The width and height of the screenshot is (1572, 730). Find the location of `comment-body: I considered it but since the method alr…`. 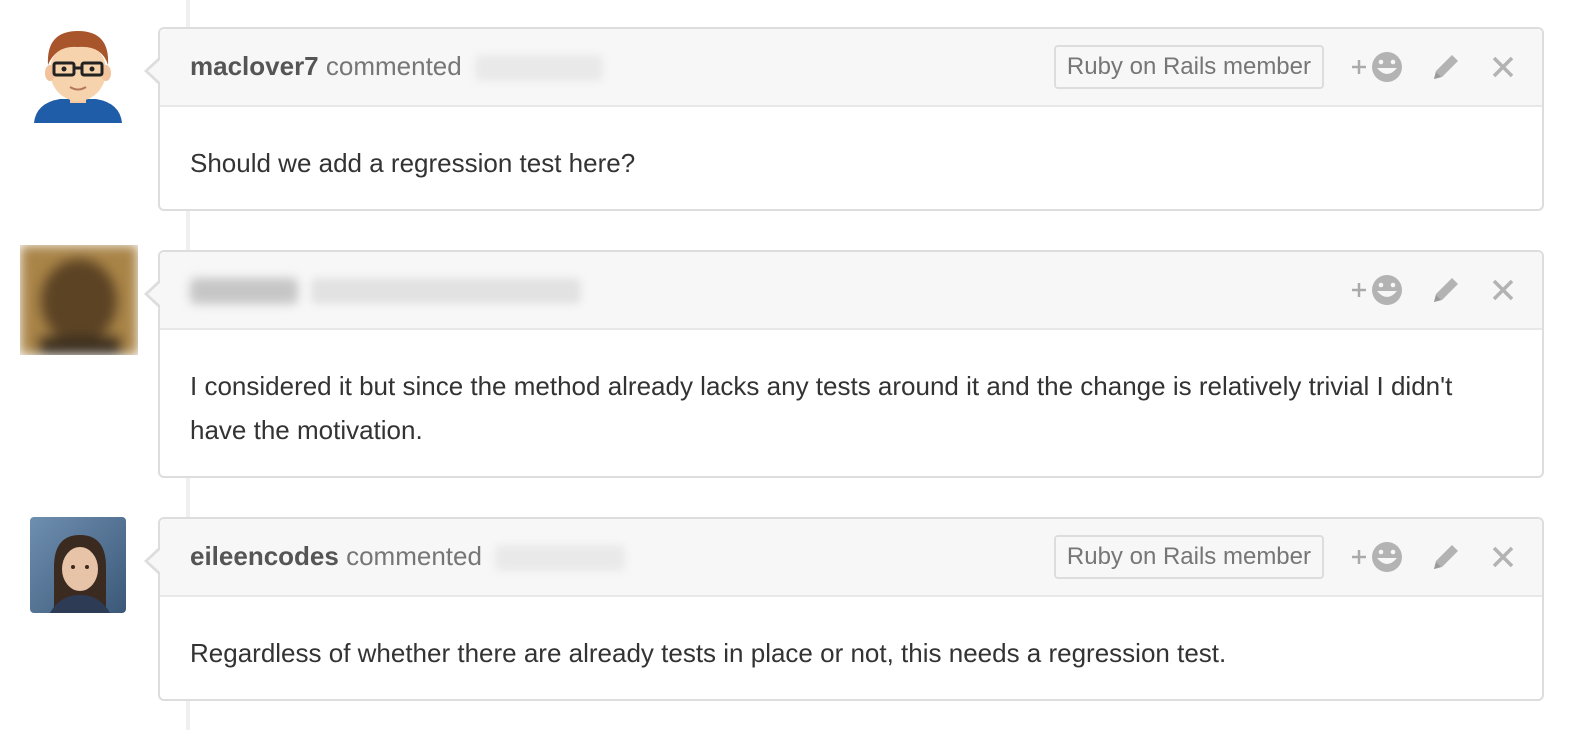

comment-body: I considered it but since the method alr… is located at coordinates (821, 408).